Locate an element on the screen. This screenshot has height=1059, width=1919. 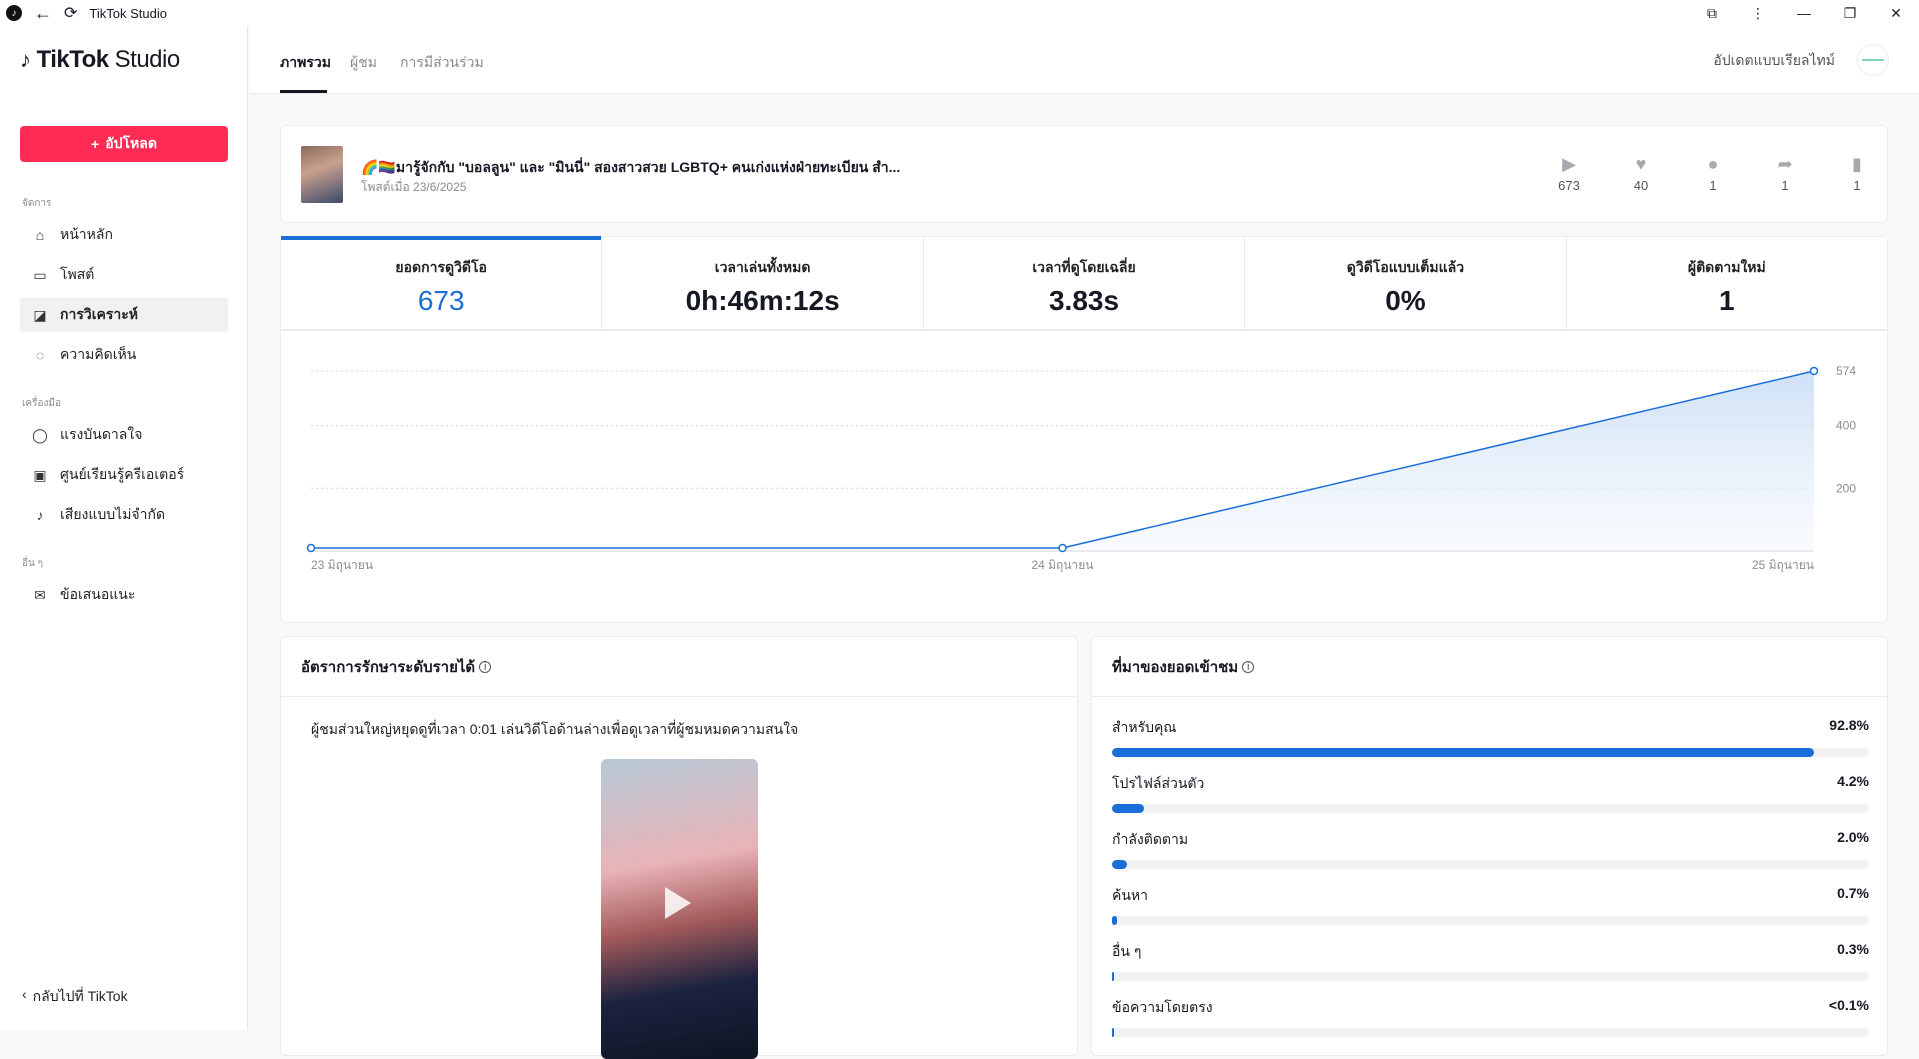
chart-x-tick-label: 24 มิถุนายน is located at coordinates (1062, 565).